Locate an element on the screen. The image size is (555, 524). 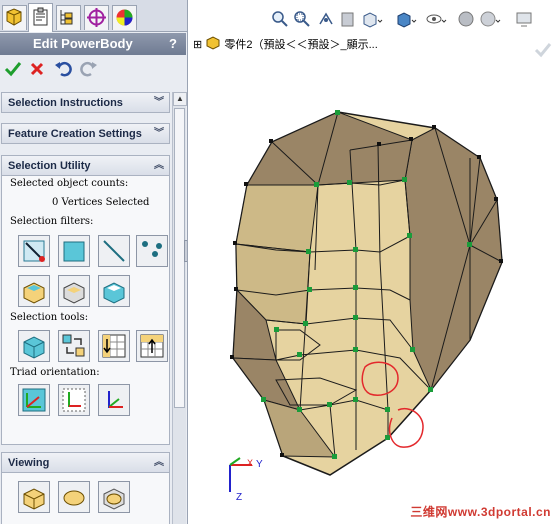
point-filter-icon is located at coordinates (152, 249).